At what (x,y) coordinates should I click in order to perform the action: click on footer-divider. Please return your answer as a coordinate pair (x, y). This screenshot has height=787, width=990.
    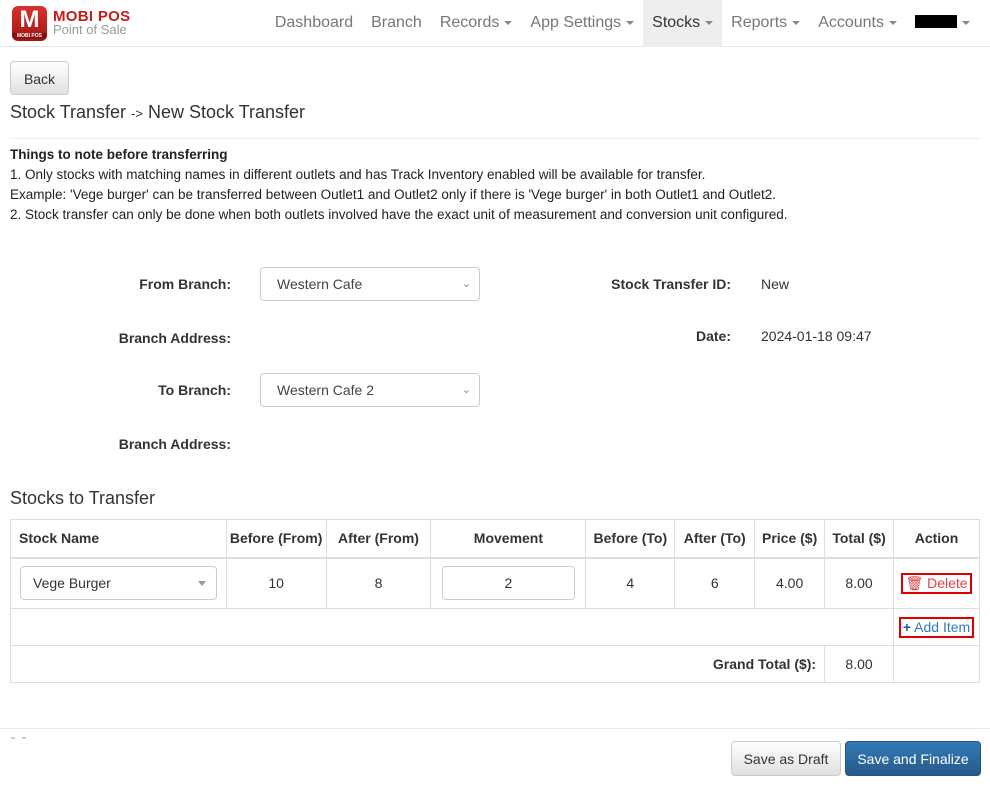
    Looking at the image, I should click on (495, 728).